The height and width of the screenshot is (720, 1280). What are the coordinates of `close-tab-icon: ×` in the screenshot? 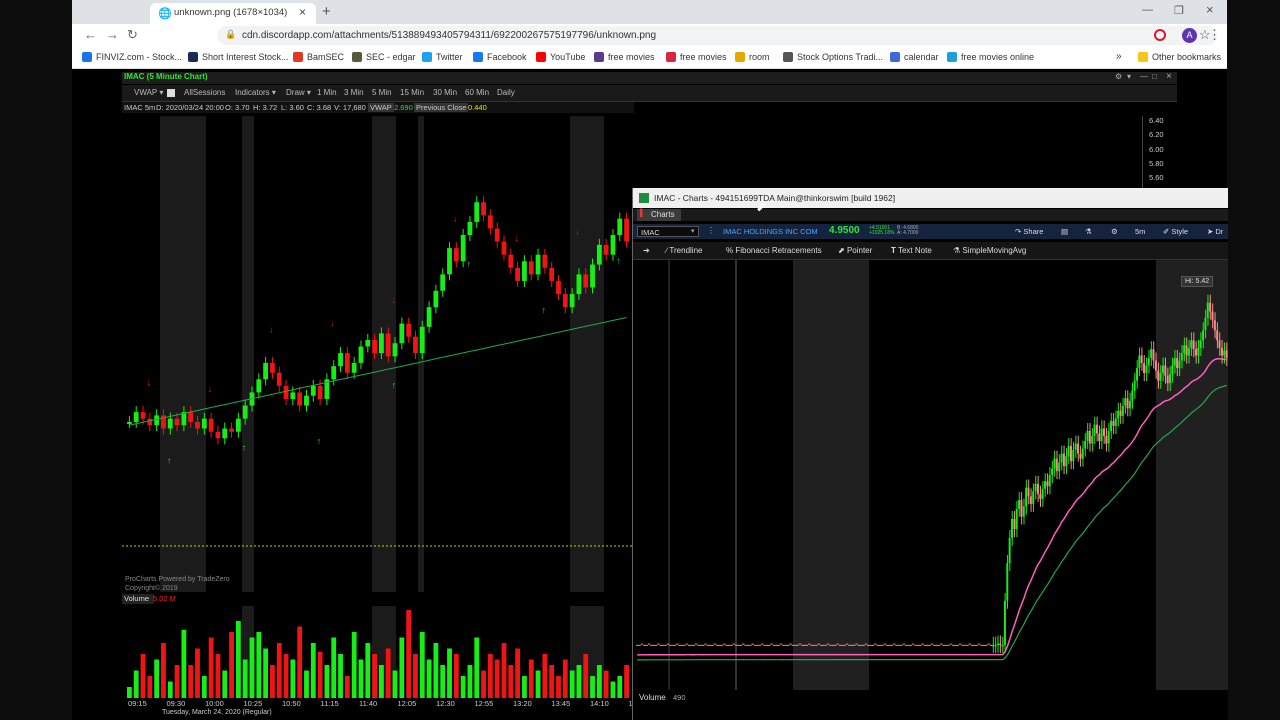 It's located at (302, 12).